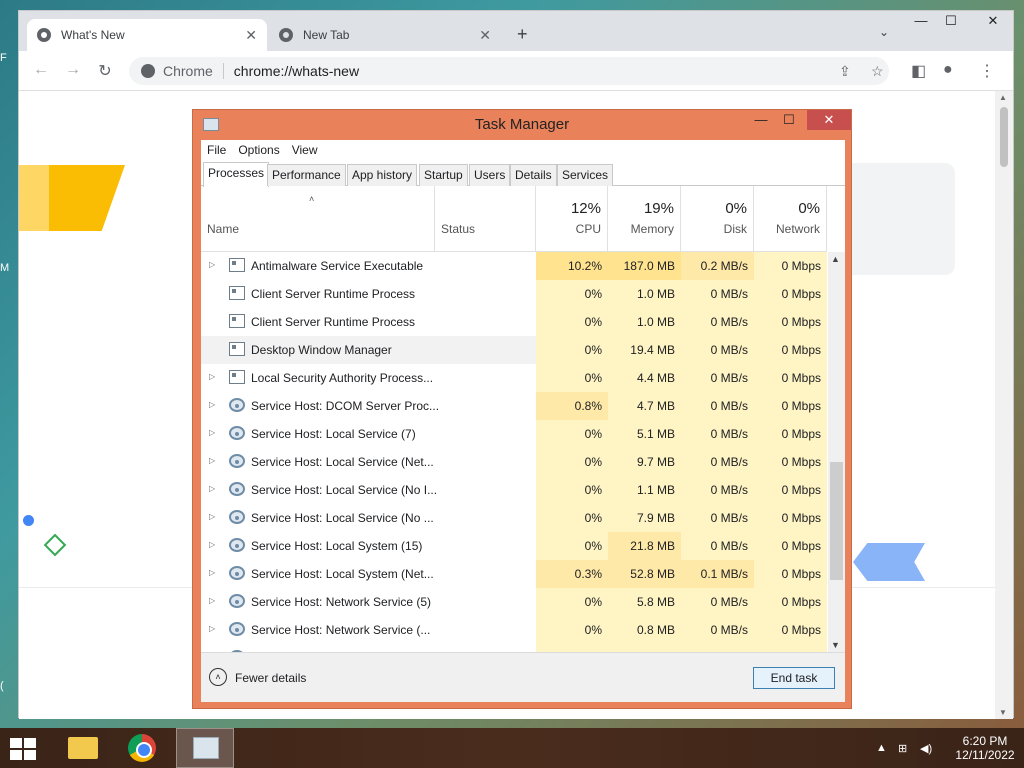  What do you see at coordinates (836, 452) in the screenshot?
I see `process-list-scrollbar: ▲ ▼` at bounding box center [836, 452].